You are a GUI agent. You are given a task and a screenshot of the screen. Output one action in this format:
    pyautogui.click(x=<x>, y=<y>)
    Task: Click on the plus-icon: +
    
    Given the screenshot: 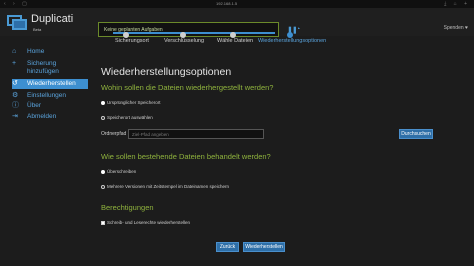 What is the action you would take?
    pyautogui.click(x=14, y=63)
    